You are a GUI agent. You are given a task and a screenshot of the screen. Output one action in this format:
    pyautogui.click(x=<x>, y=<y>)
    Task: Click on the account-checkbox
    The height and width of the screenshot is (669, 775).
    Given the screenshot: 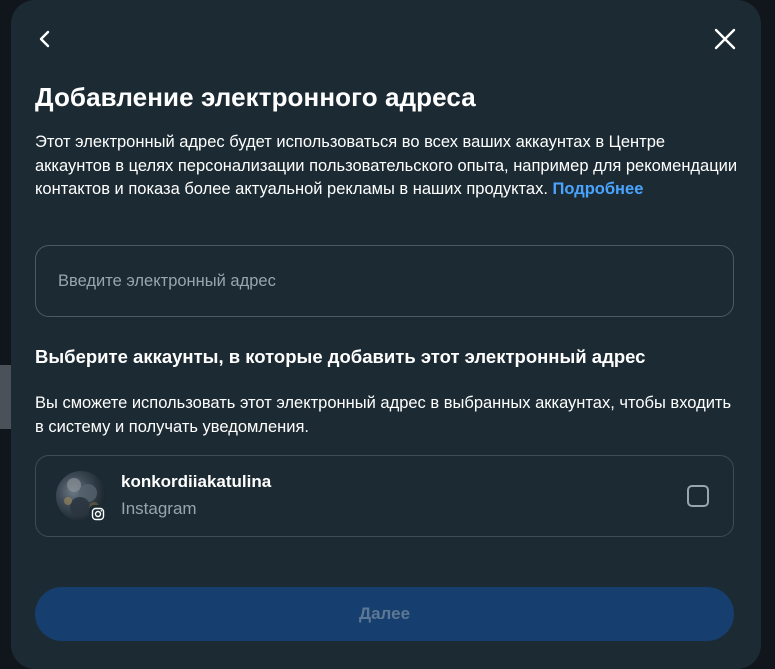 What is the action you would take?
    pyautogui.click(x=698, y=496)
    